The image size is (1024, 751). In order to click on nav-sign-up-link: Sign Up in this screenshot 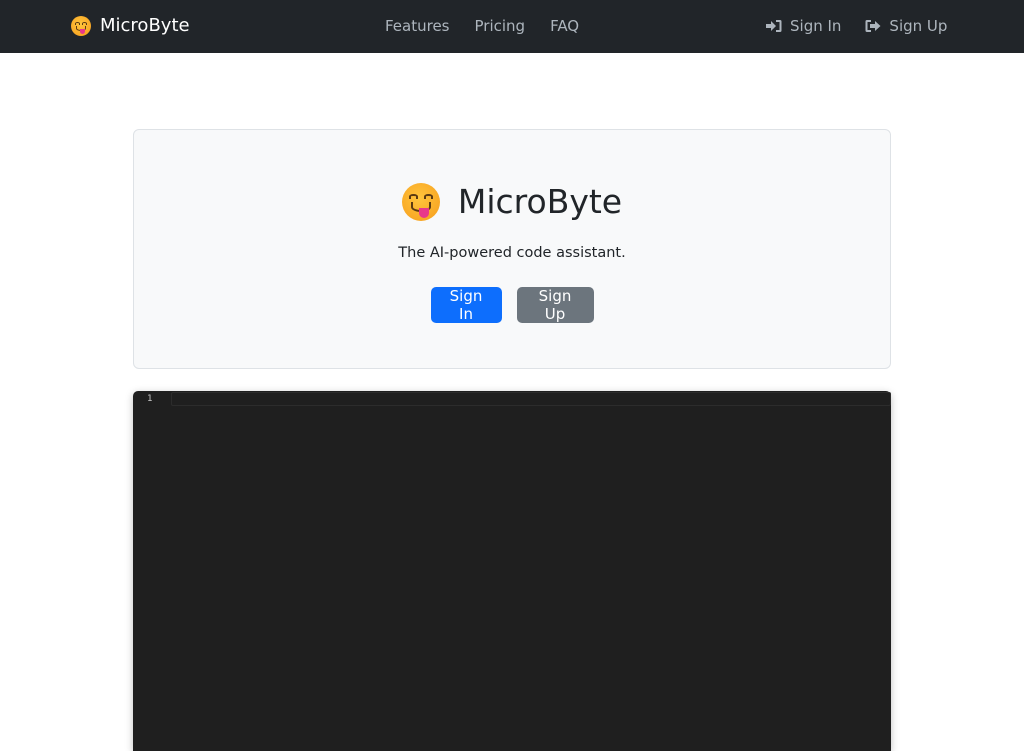, I will do `click(906, 26)`.